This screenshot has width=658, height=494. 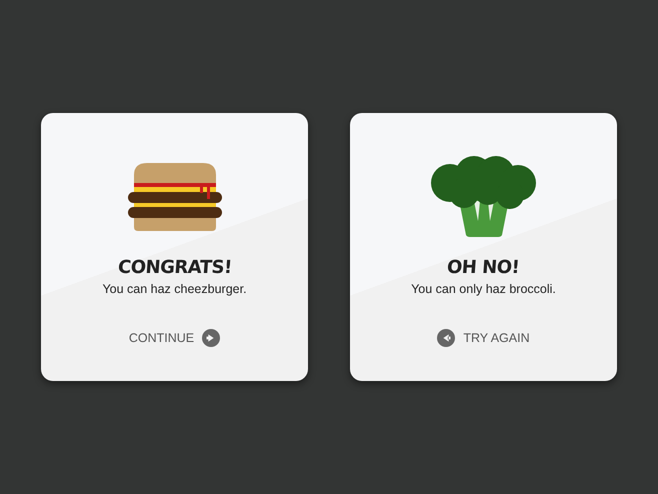 I want to click on card-message: You can only haz broccoli., so click(x=483, y=289).